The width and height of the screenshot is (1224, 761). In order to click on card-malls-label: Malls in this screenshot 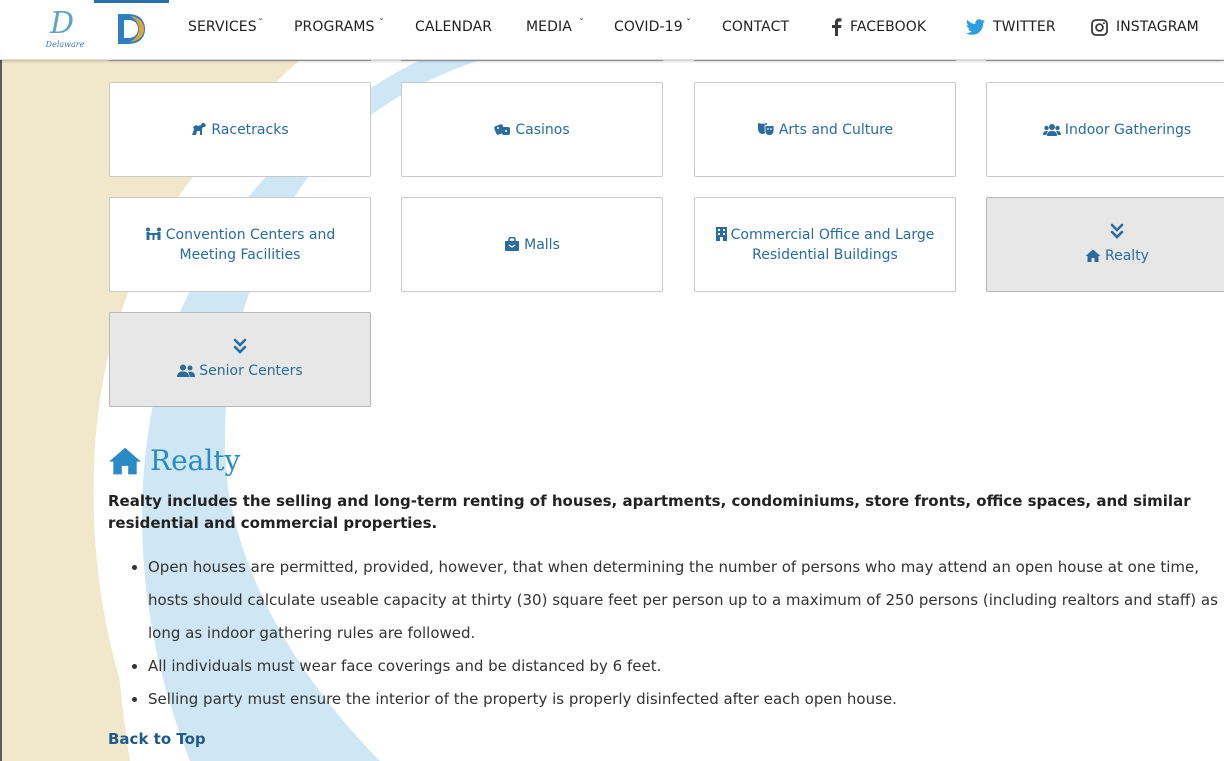, I will do `click(542, 244)`.